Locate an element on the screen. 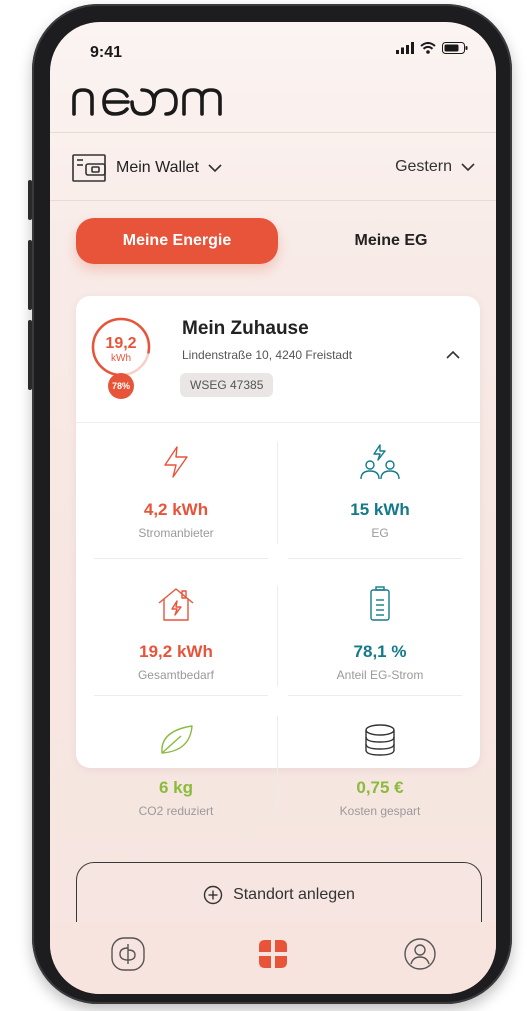 The height and width of the screenshot is (1011, 527). leaf-icon is located at coordinates (176, 740).